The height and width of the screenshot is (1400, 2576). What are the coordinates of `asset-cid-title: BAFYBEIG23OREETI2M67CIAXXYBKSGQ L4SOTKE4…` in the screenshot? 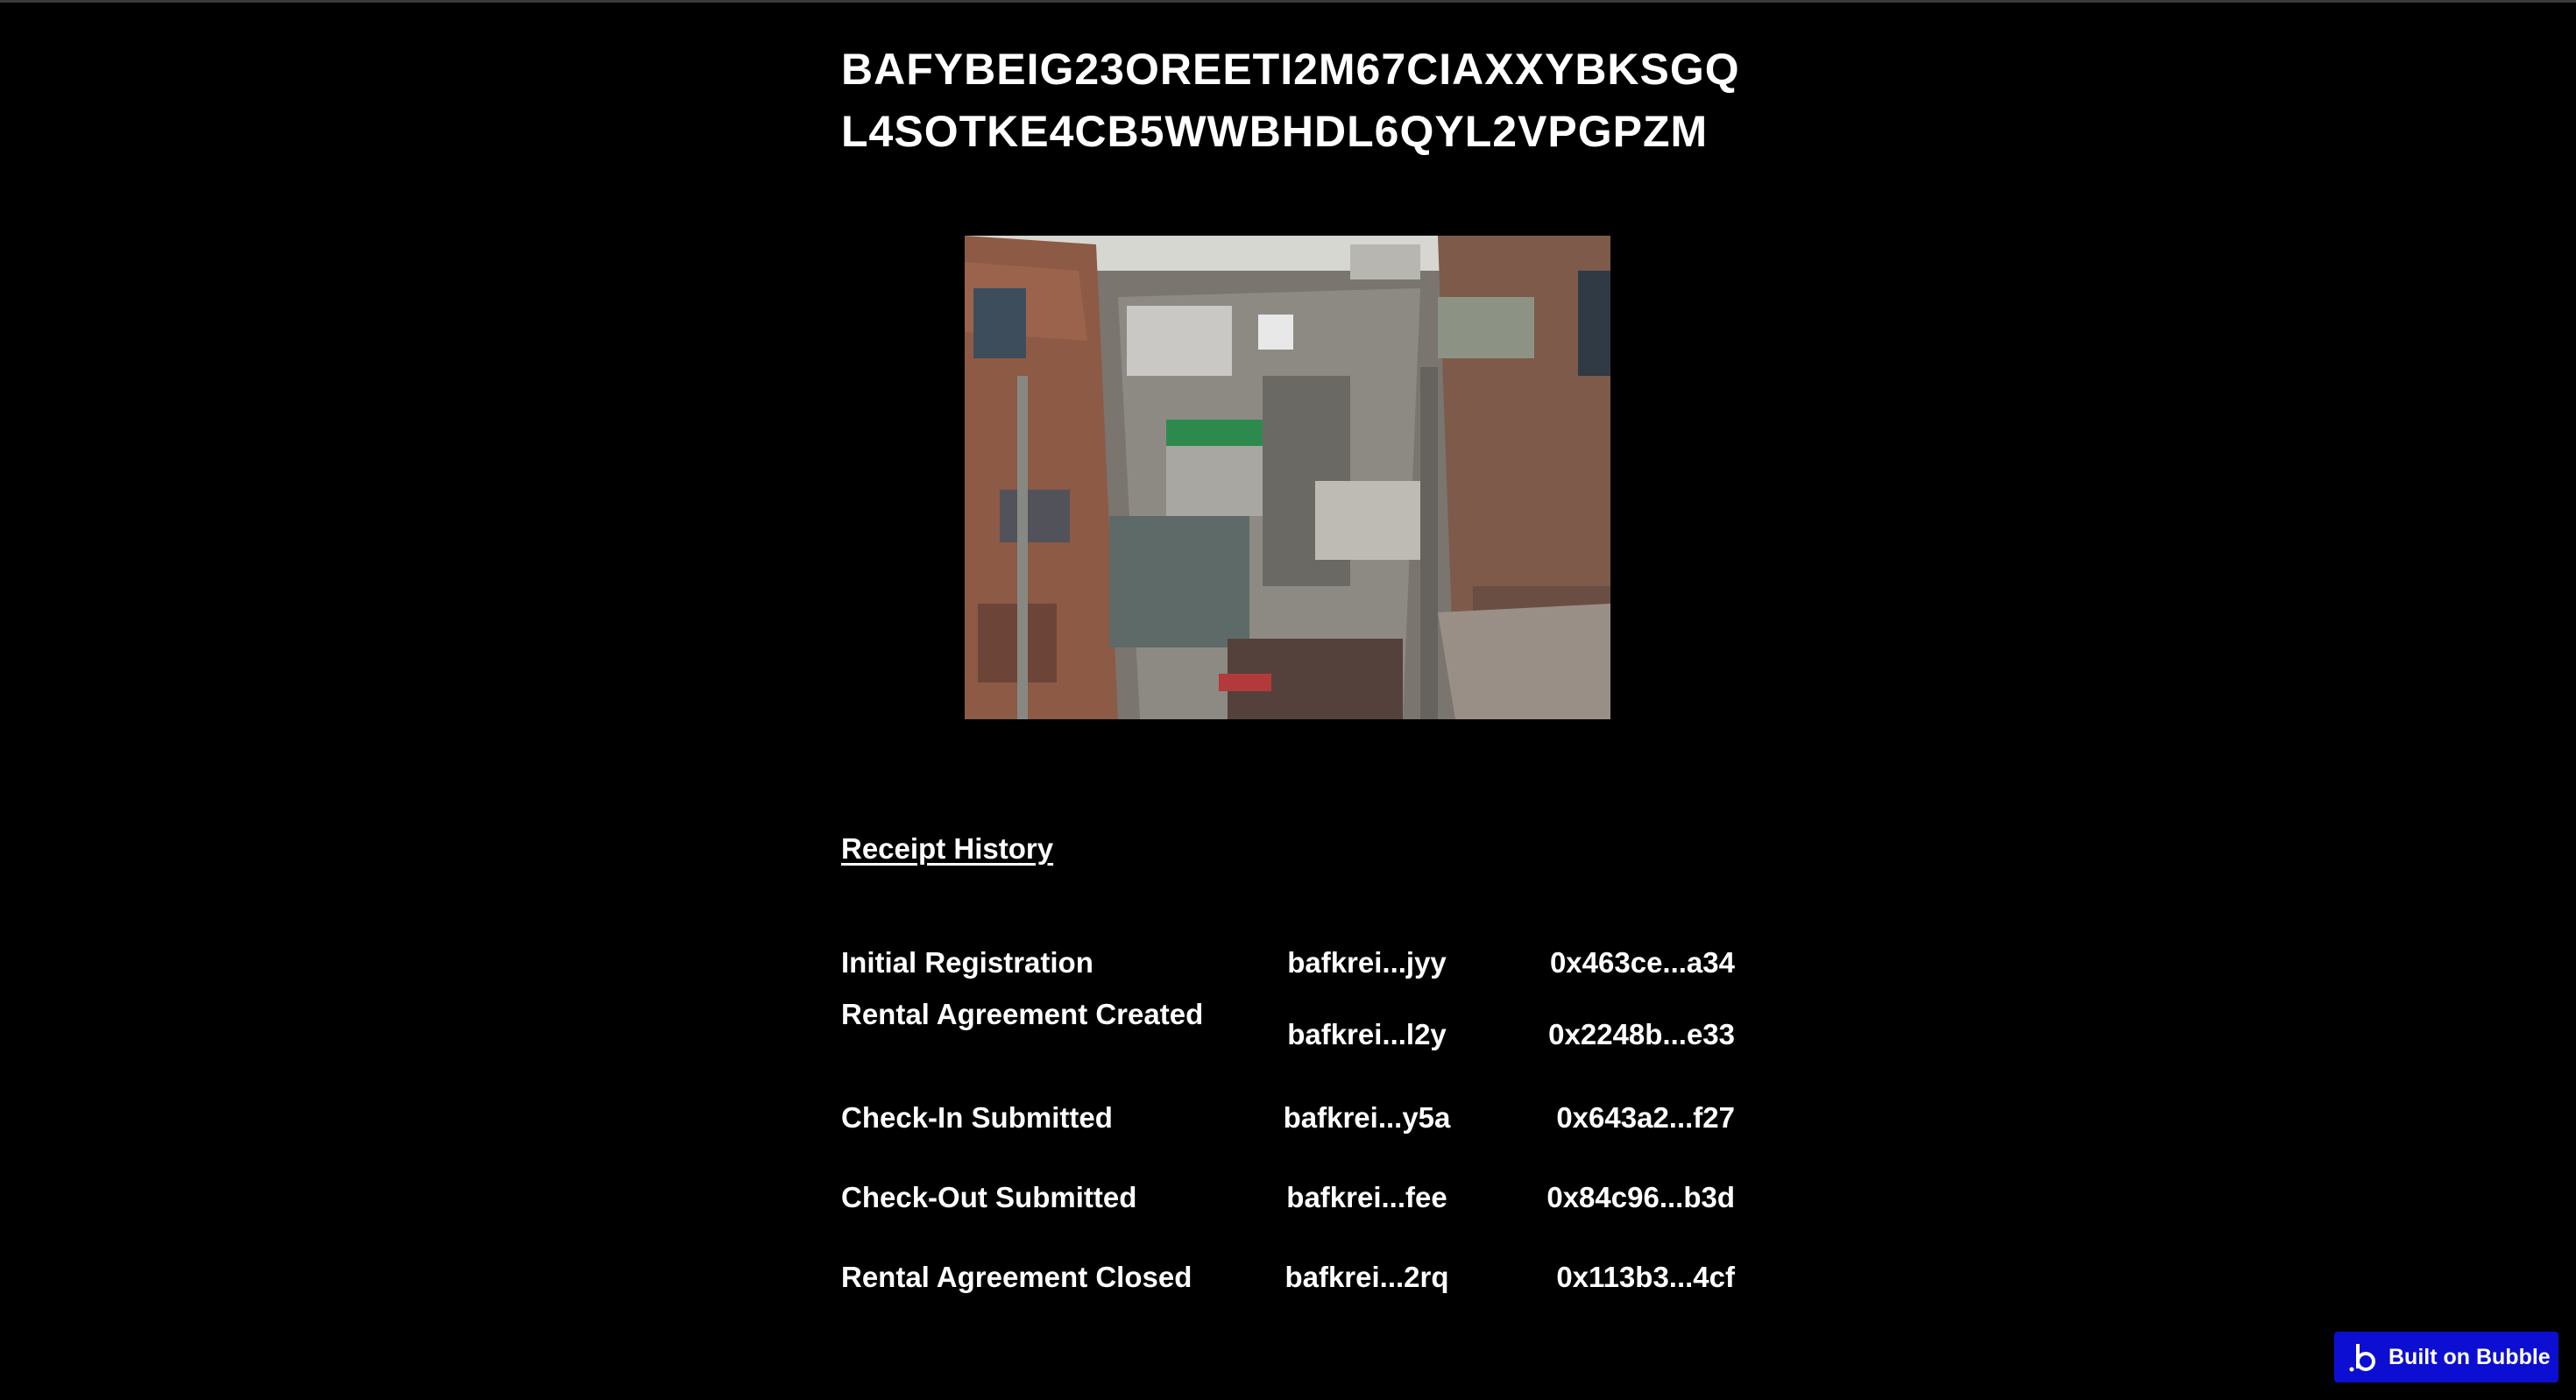 It's located at (1310, 101).